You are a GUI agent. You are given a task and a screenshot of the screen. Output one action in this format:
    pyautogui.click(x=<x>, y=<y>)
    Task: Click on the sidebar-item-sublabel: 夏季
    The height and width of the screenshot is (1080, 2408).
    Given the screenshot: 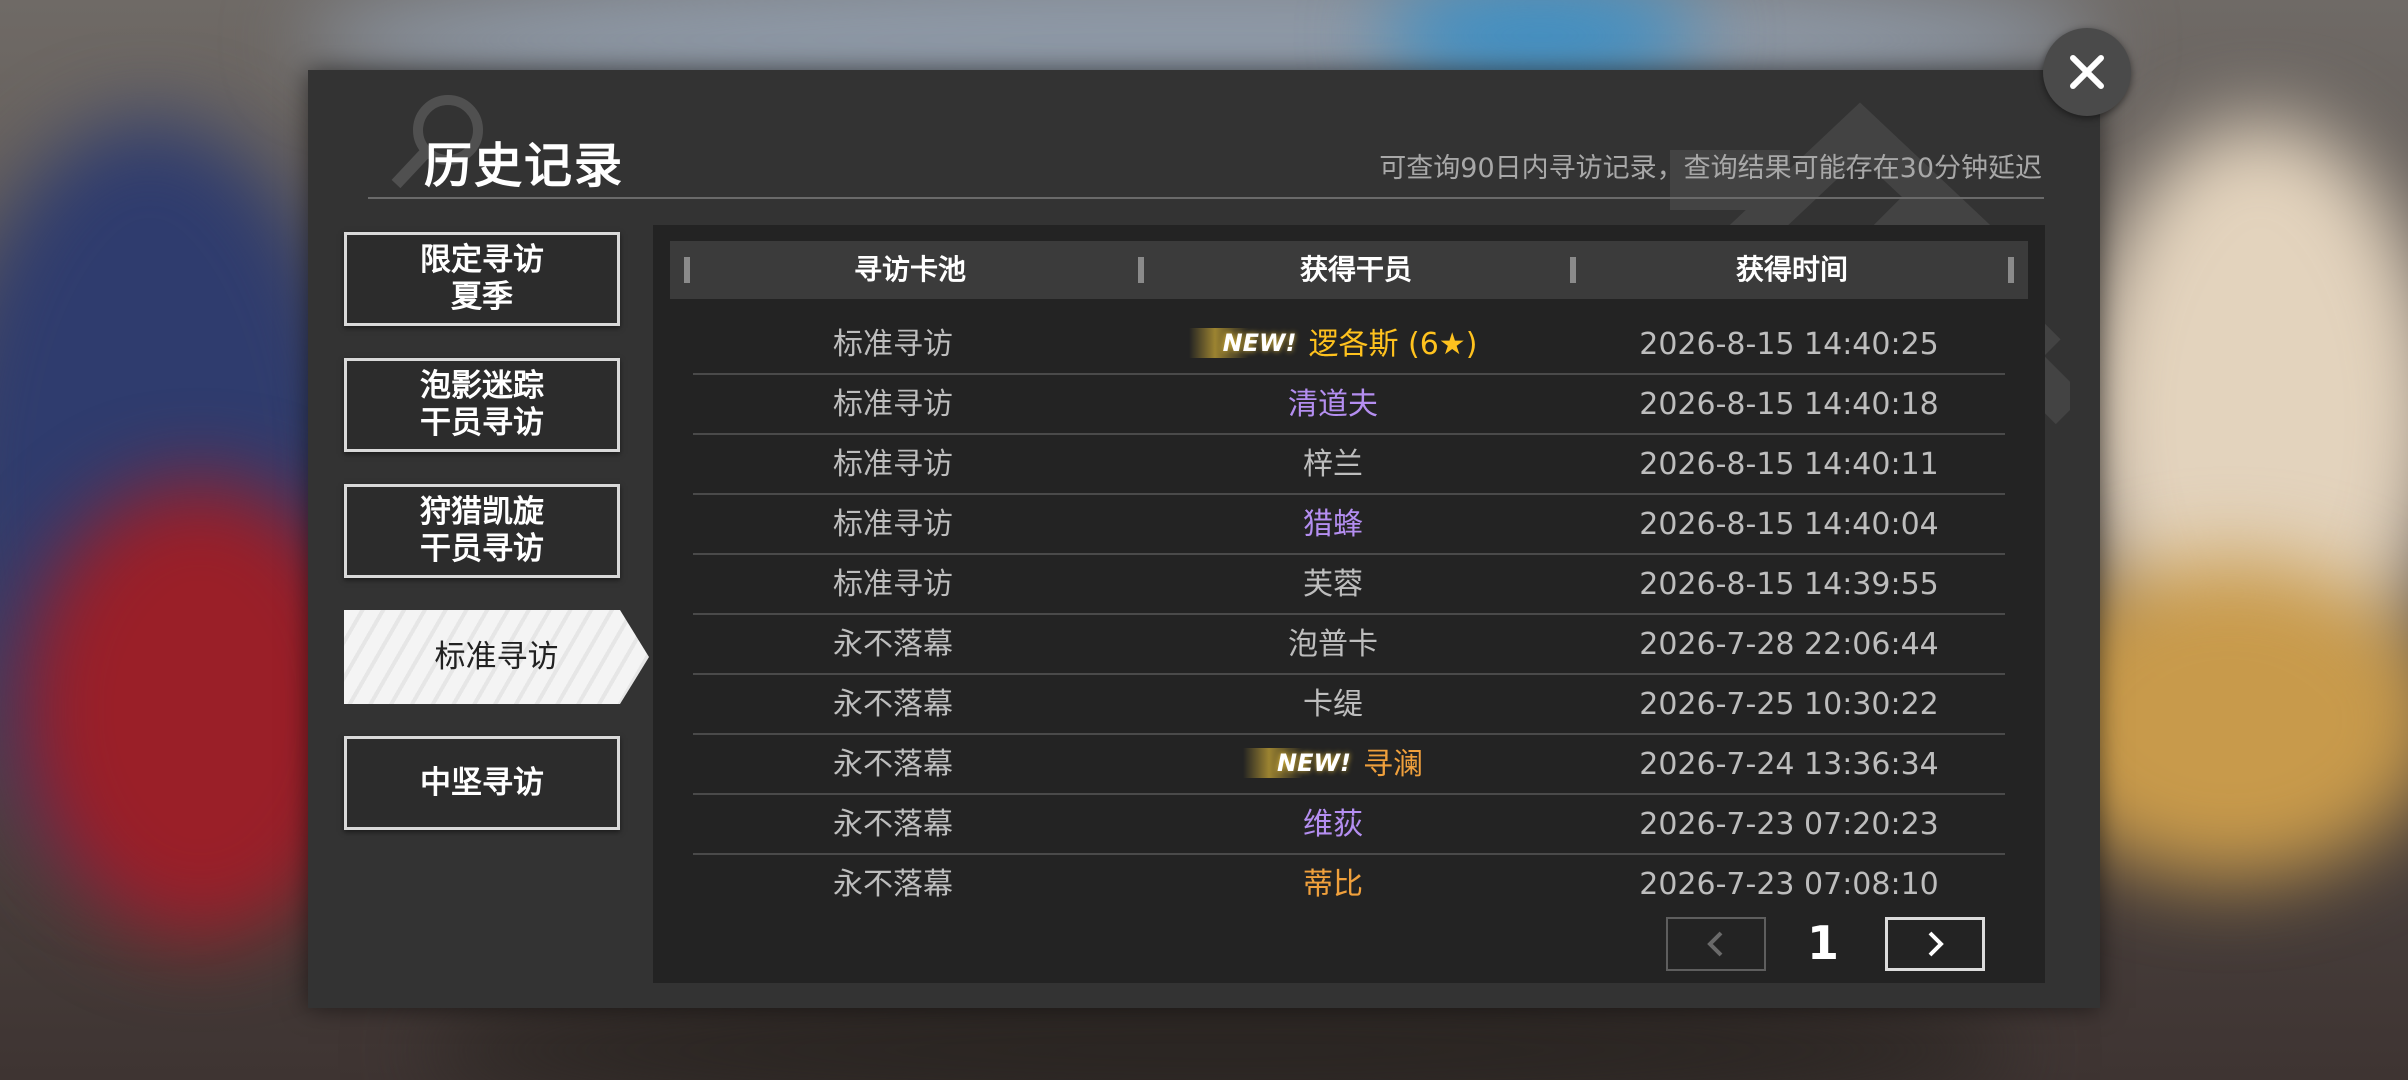 What is the action you would take?
    pyautogui.click(x=482, y=297)
    